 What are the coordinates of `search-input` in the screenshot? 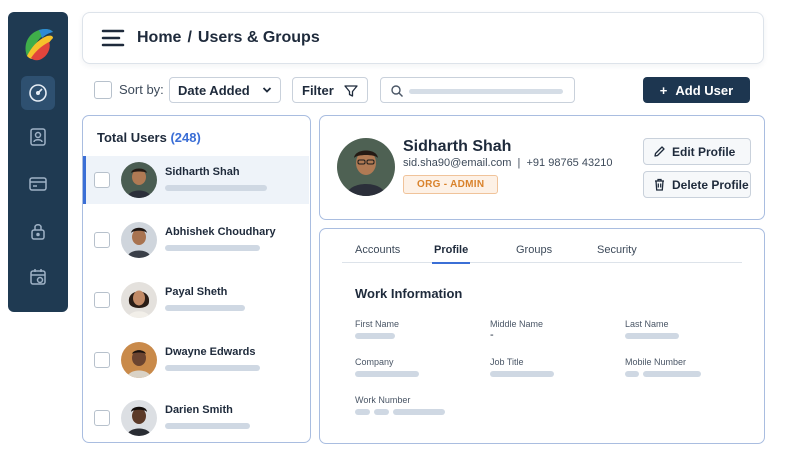 It's located at (477, 90).